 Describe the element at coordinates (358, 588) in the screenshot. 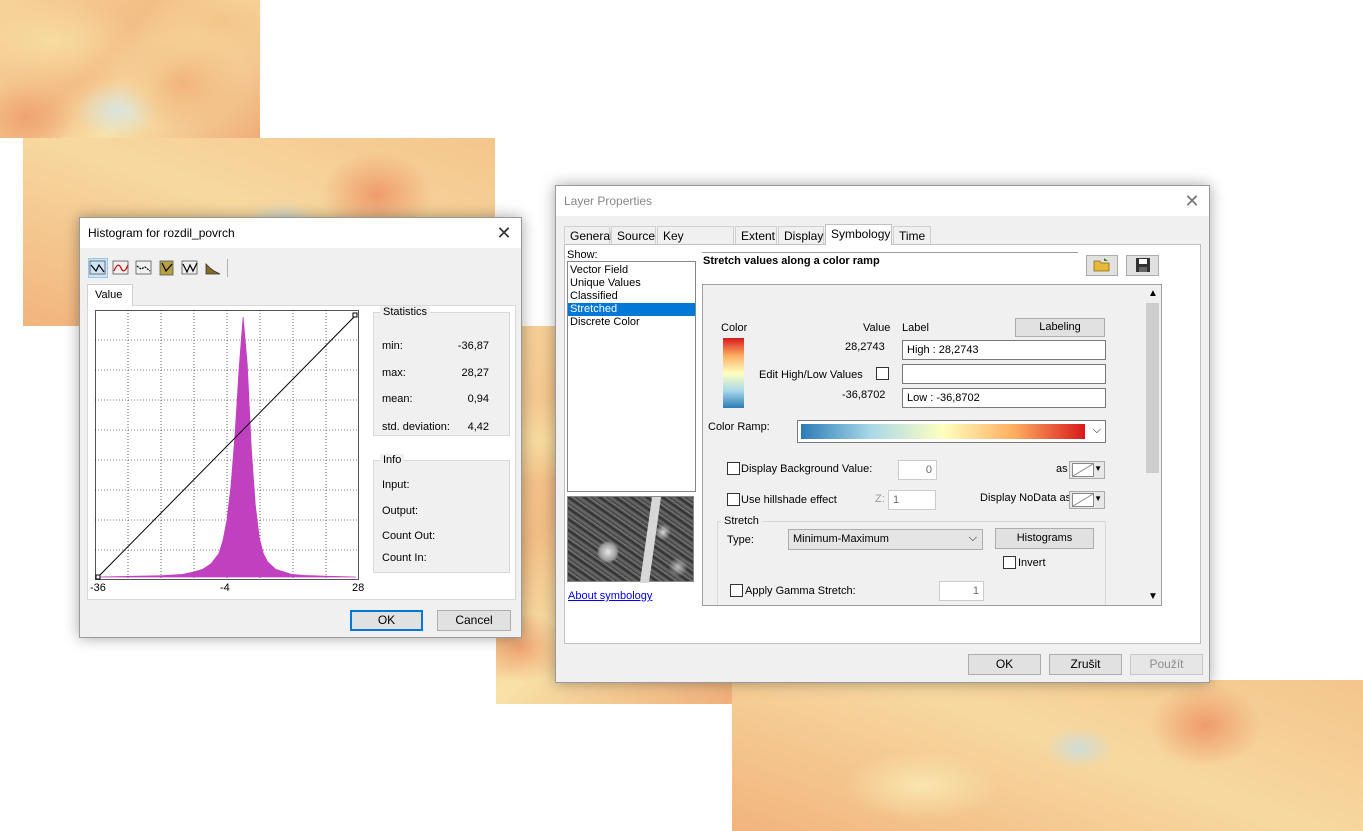

I see `x-tick-label: 28` at that location.